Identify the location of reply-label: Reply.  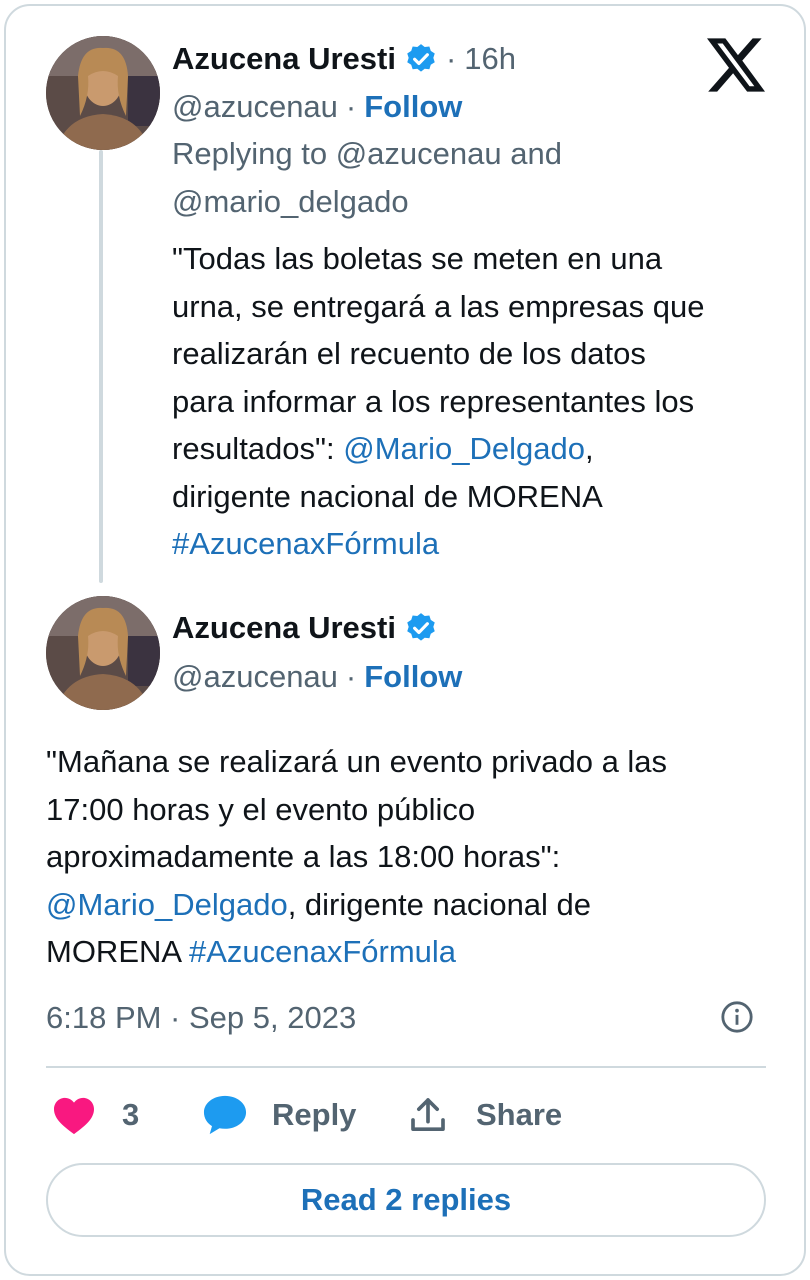
(314, 1114).